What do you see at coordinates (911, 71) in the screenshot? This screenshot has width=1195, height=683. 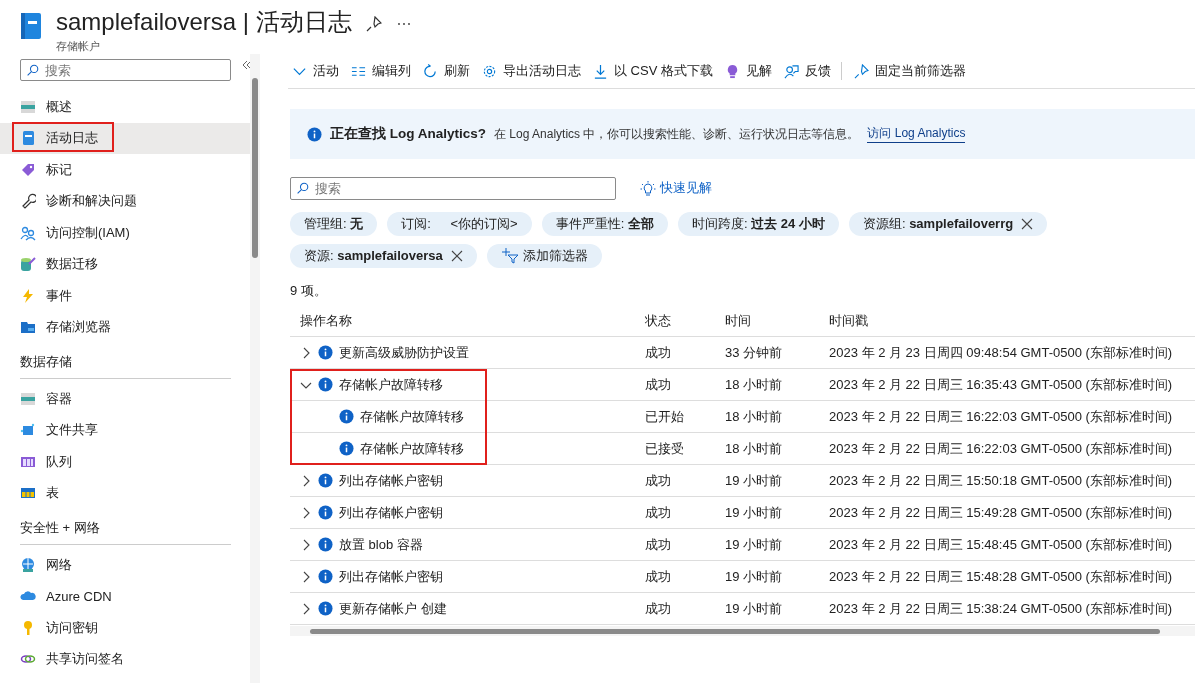 I see `toolbar-button: 固定当前筛选器` at bounding box center [911, 71].